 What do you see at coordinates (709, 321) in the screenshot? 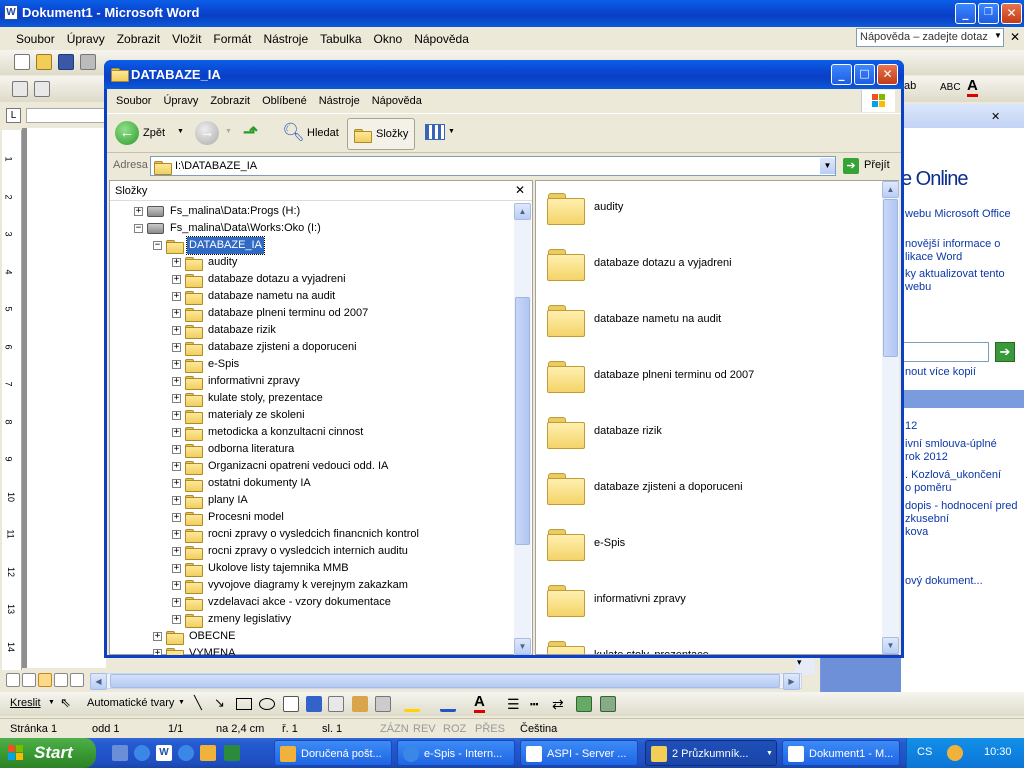
I see `file-item: databaze nametu na audit` at bounding box center [709, 321].